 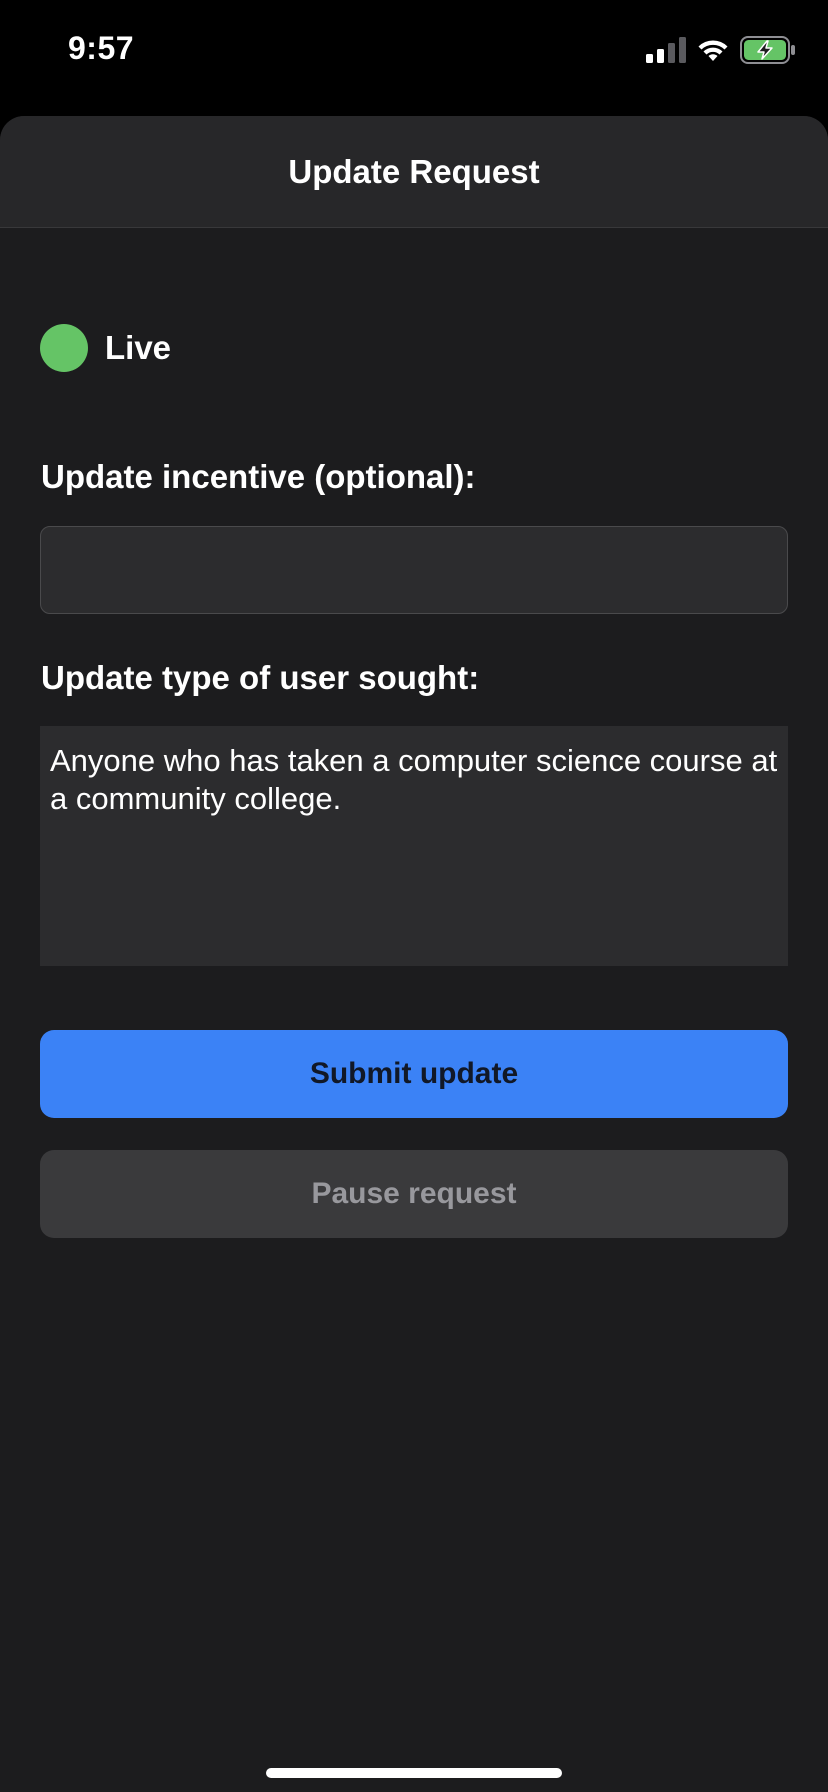 What do you see at coordinates (767, 50) in the screenshot?
I see `battery-charging-icon` at bounding box center [767, 50].